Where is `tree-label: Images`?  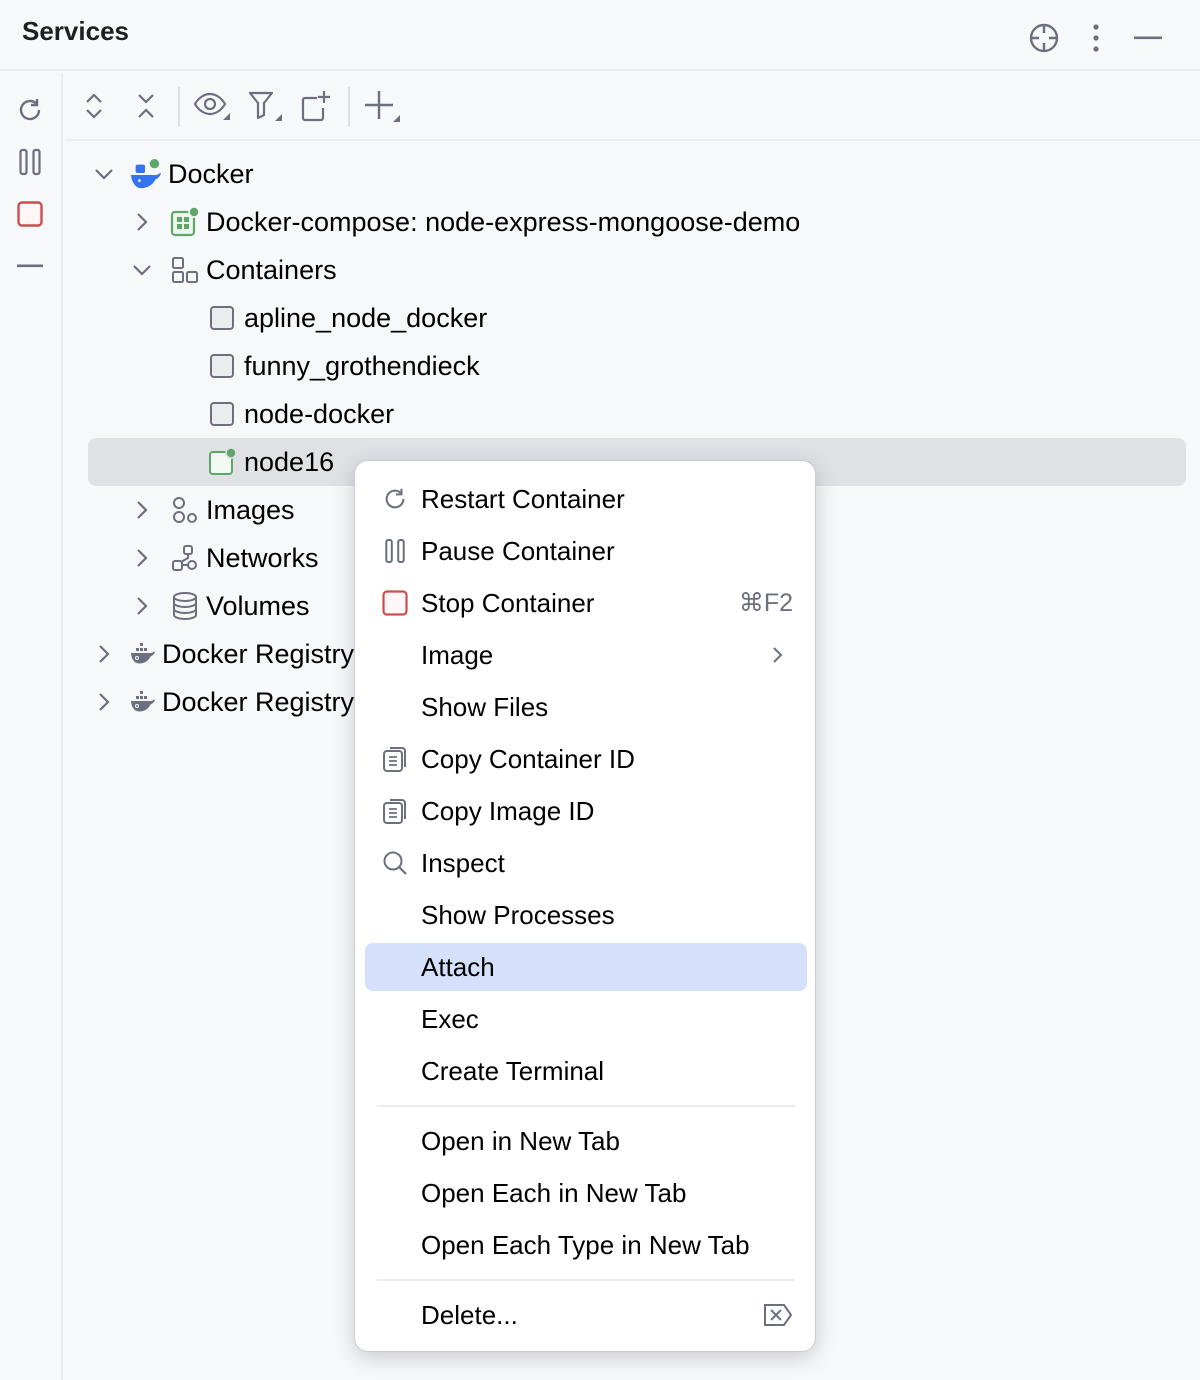
tree-label: Images is located at coordinates (250, 510).